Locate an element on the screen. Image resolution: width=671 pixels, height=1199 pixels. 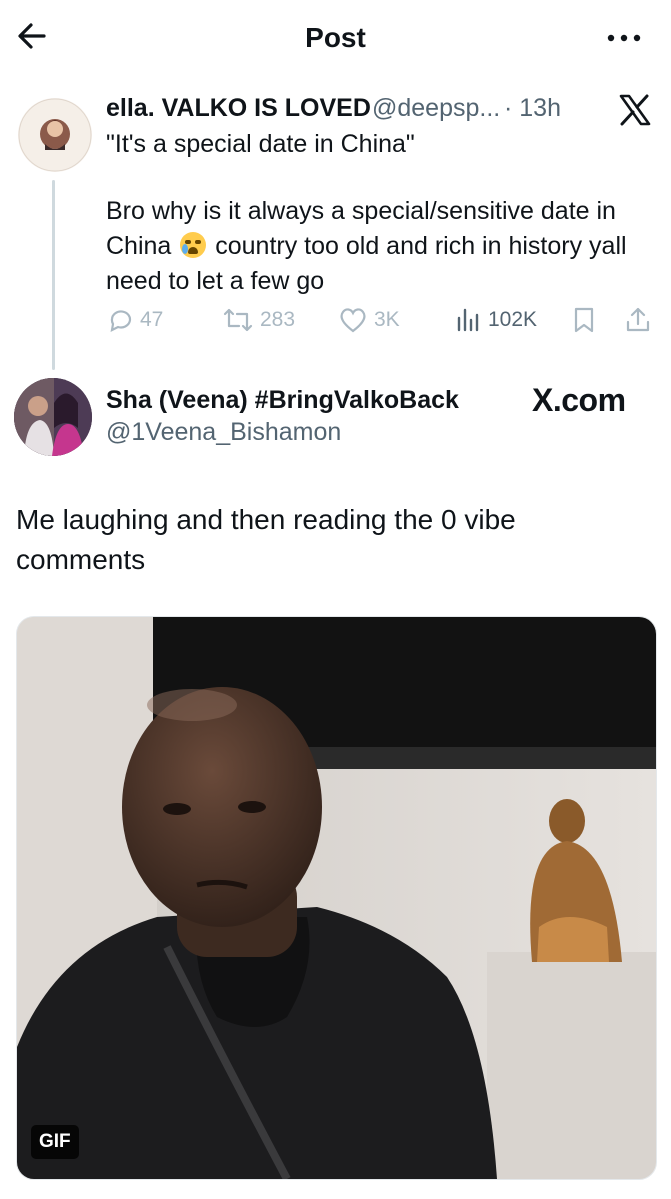
views-count: 102K is located at coordinates (513, 319).